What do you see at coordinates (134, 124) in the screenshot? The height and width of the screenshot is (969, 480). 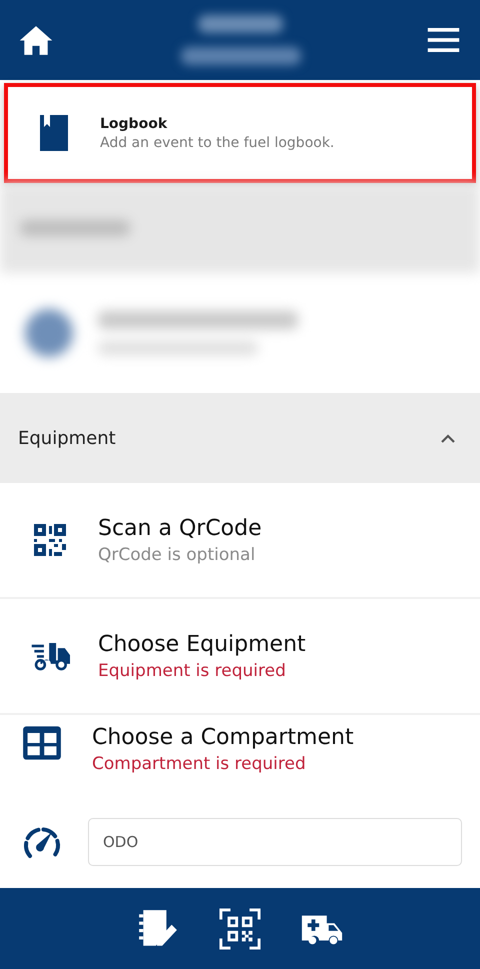 I see `card-title: Logbook` at bounding box center [134, 124].